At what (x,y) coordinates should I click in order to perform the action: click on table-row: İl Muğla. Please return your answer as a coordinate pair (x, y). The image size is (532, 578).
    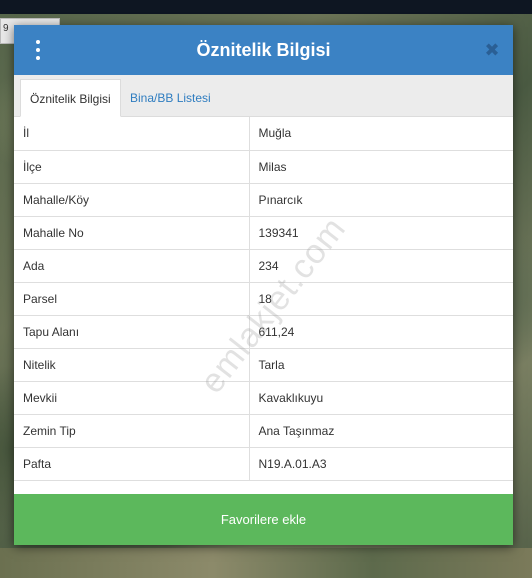
    Looking at the image, I should click on (263, 134).